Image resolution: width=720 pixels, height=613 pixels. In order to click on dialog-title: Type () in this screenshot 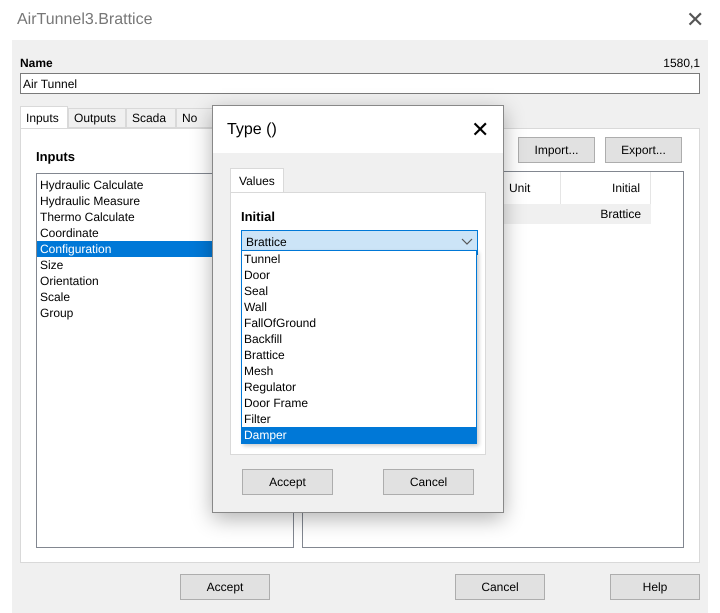, I will do `click(252, 130)`.